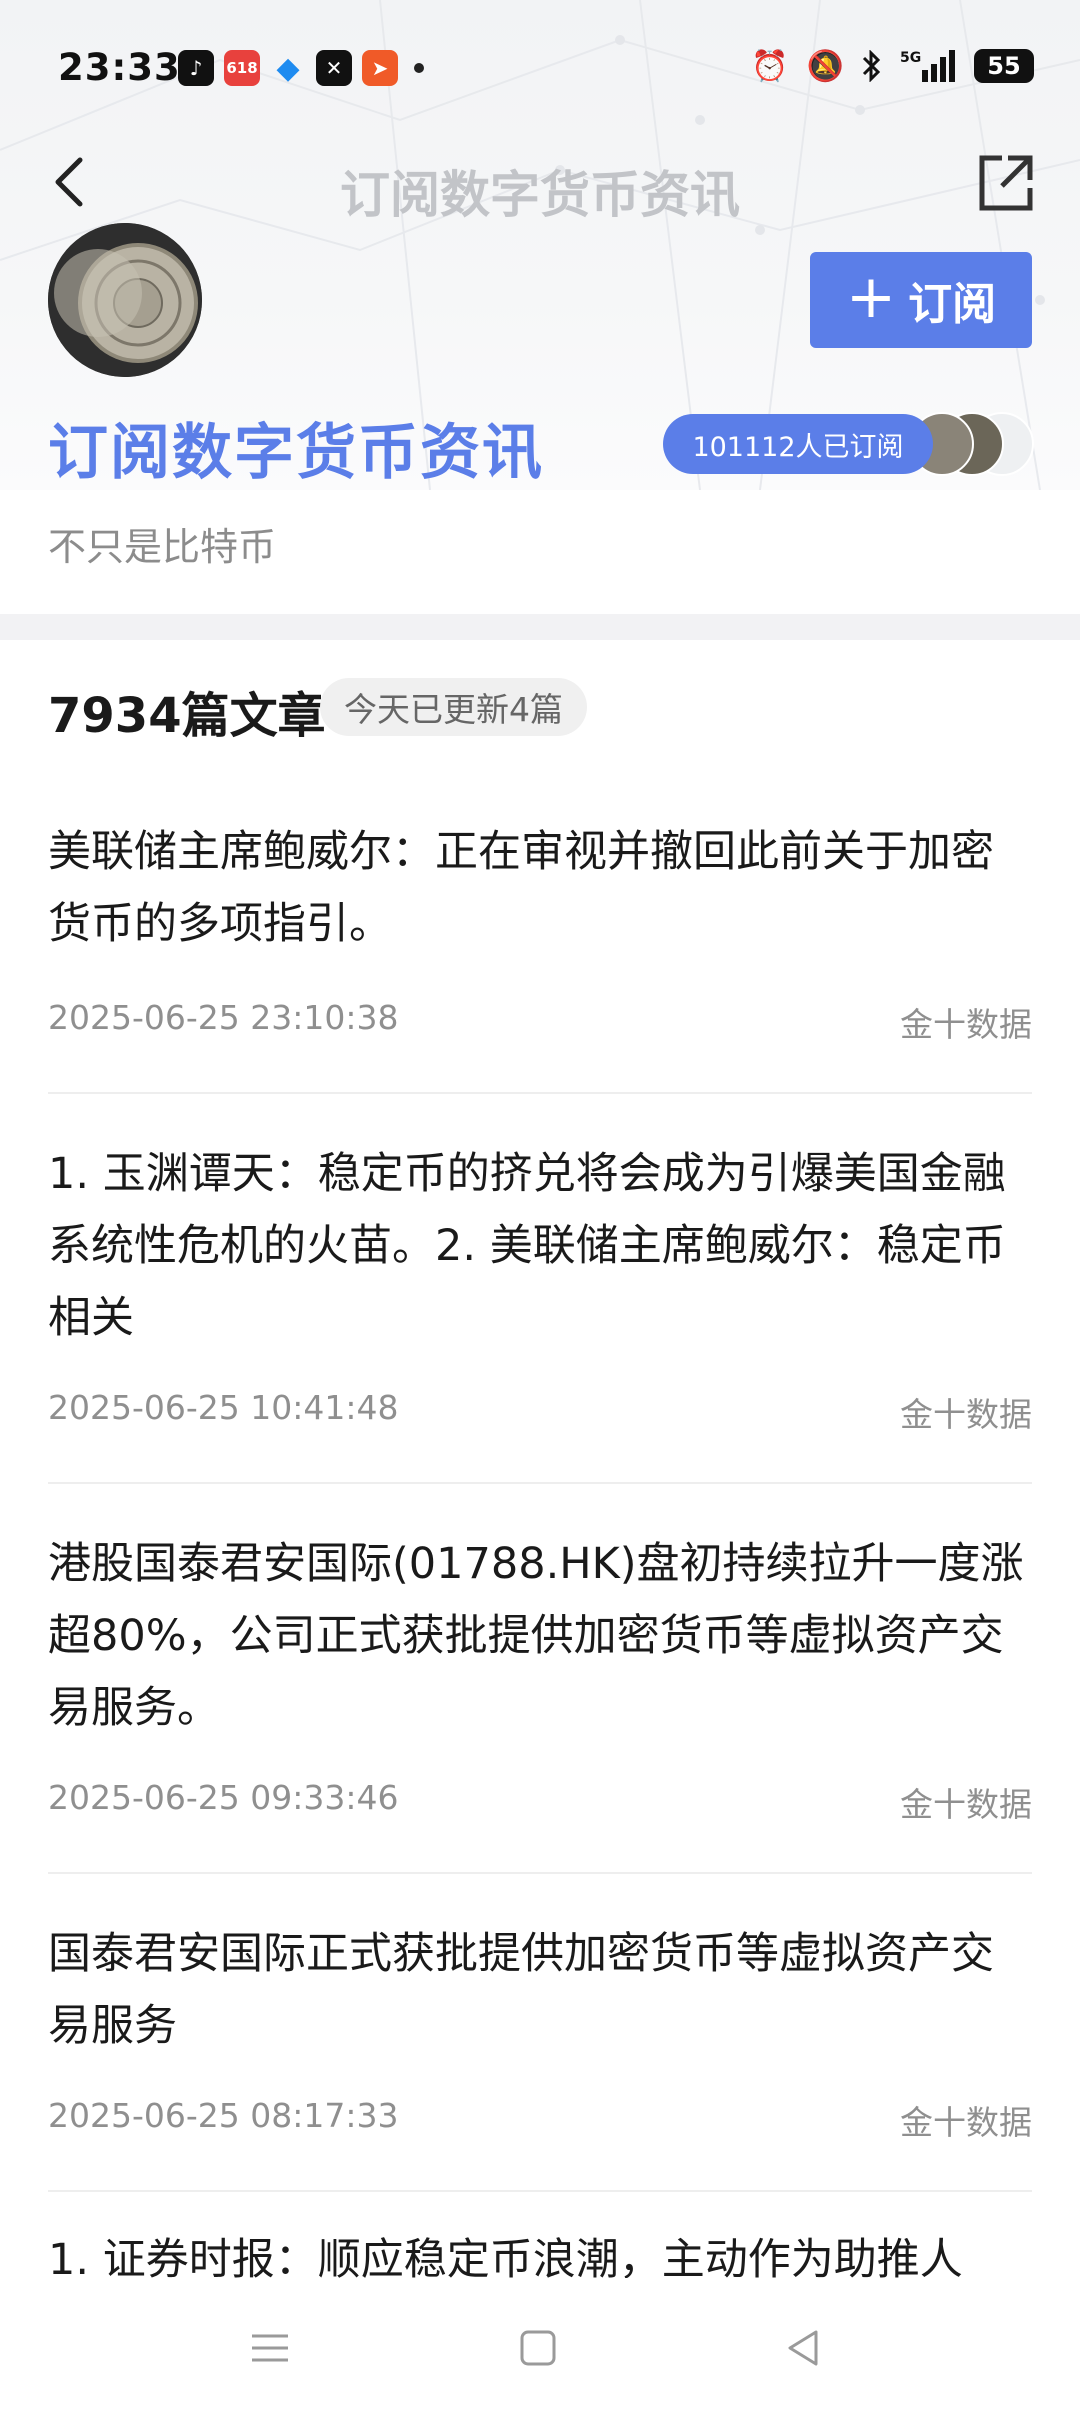 This screenshot has height=2412, width=1080. I want to click on menu-lines-icon, so click(270, 2348).